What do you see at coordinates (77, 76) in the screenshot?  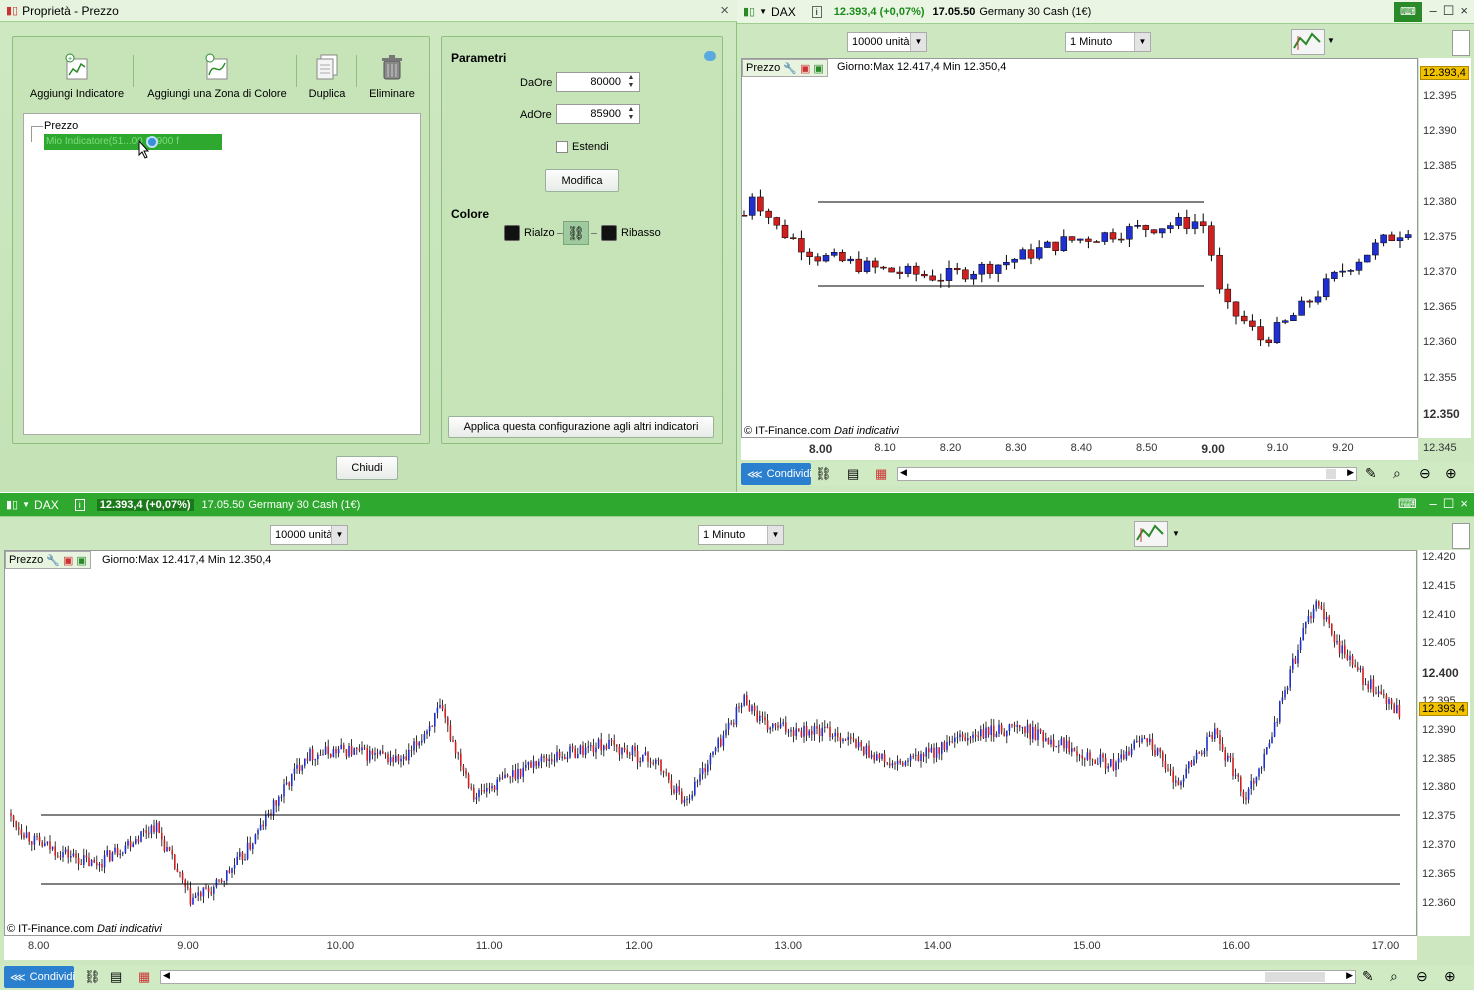 I see `add-indicator-button: + Aggiungi Indicatore` at bounding box center [77, 76].